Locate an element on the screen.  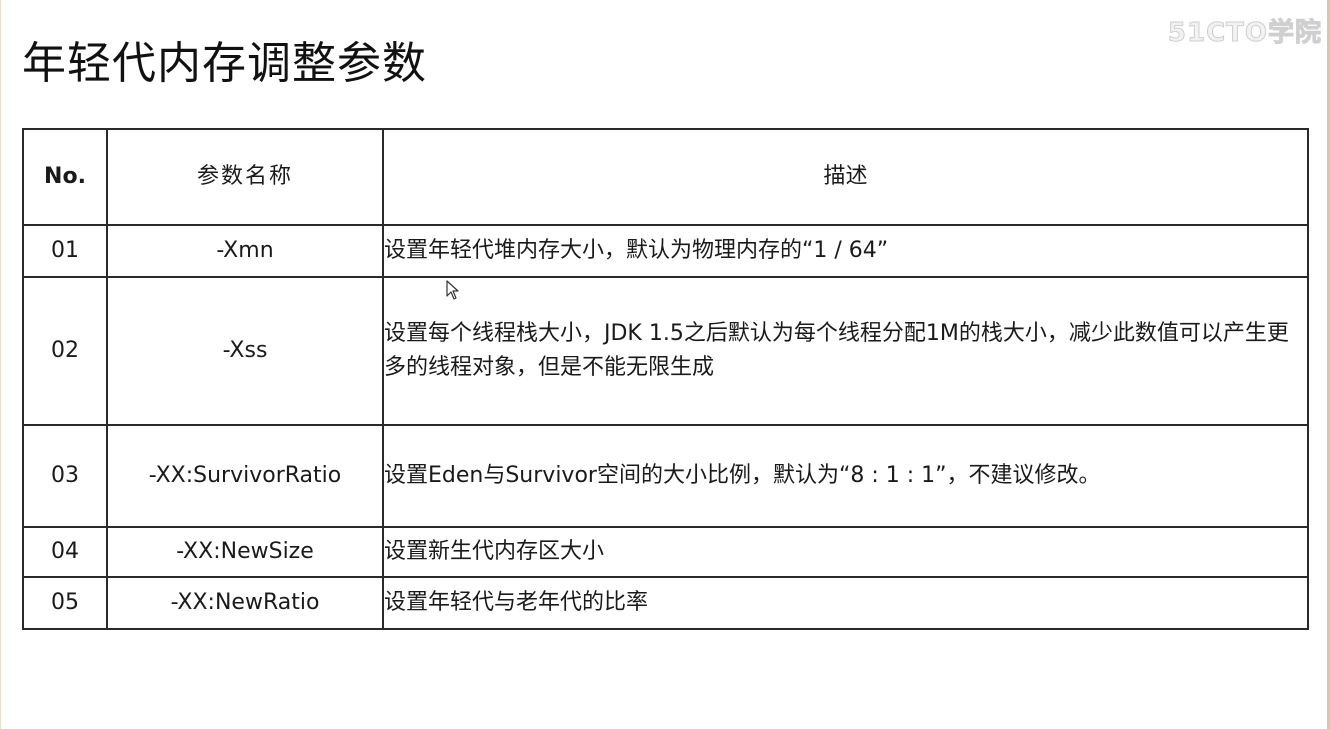
table-row: 04 -XX:NewSize 设置新生代内存区大小 is located at coordinates (665, 552).